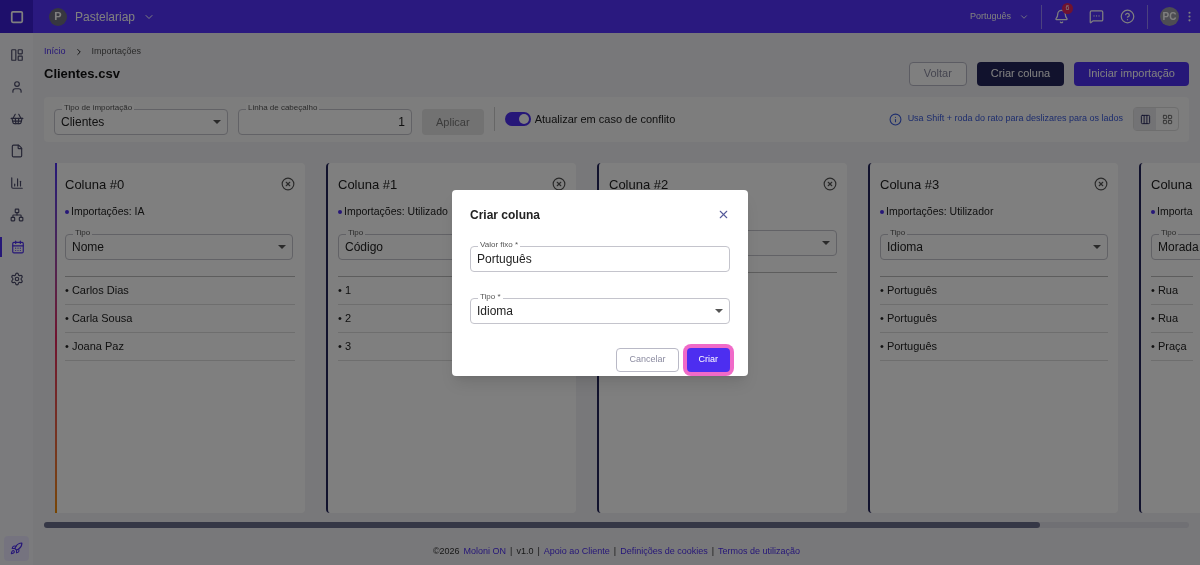 This screenshot has width=1200, height=565. Describe the element at coordinates (94, 346) in the screenshot. I see `value-item: • Joana Paz` at that location.